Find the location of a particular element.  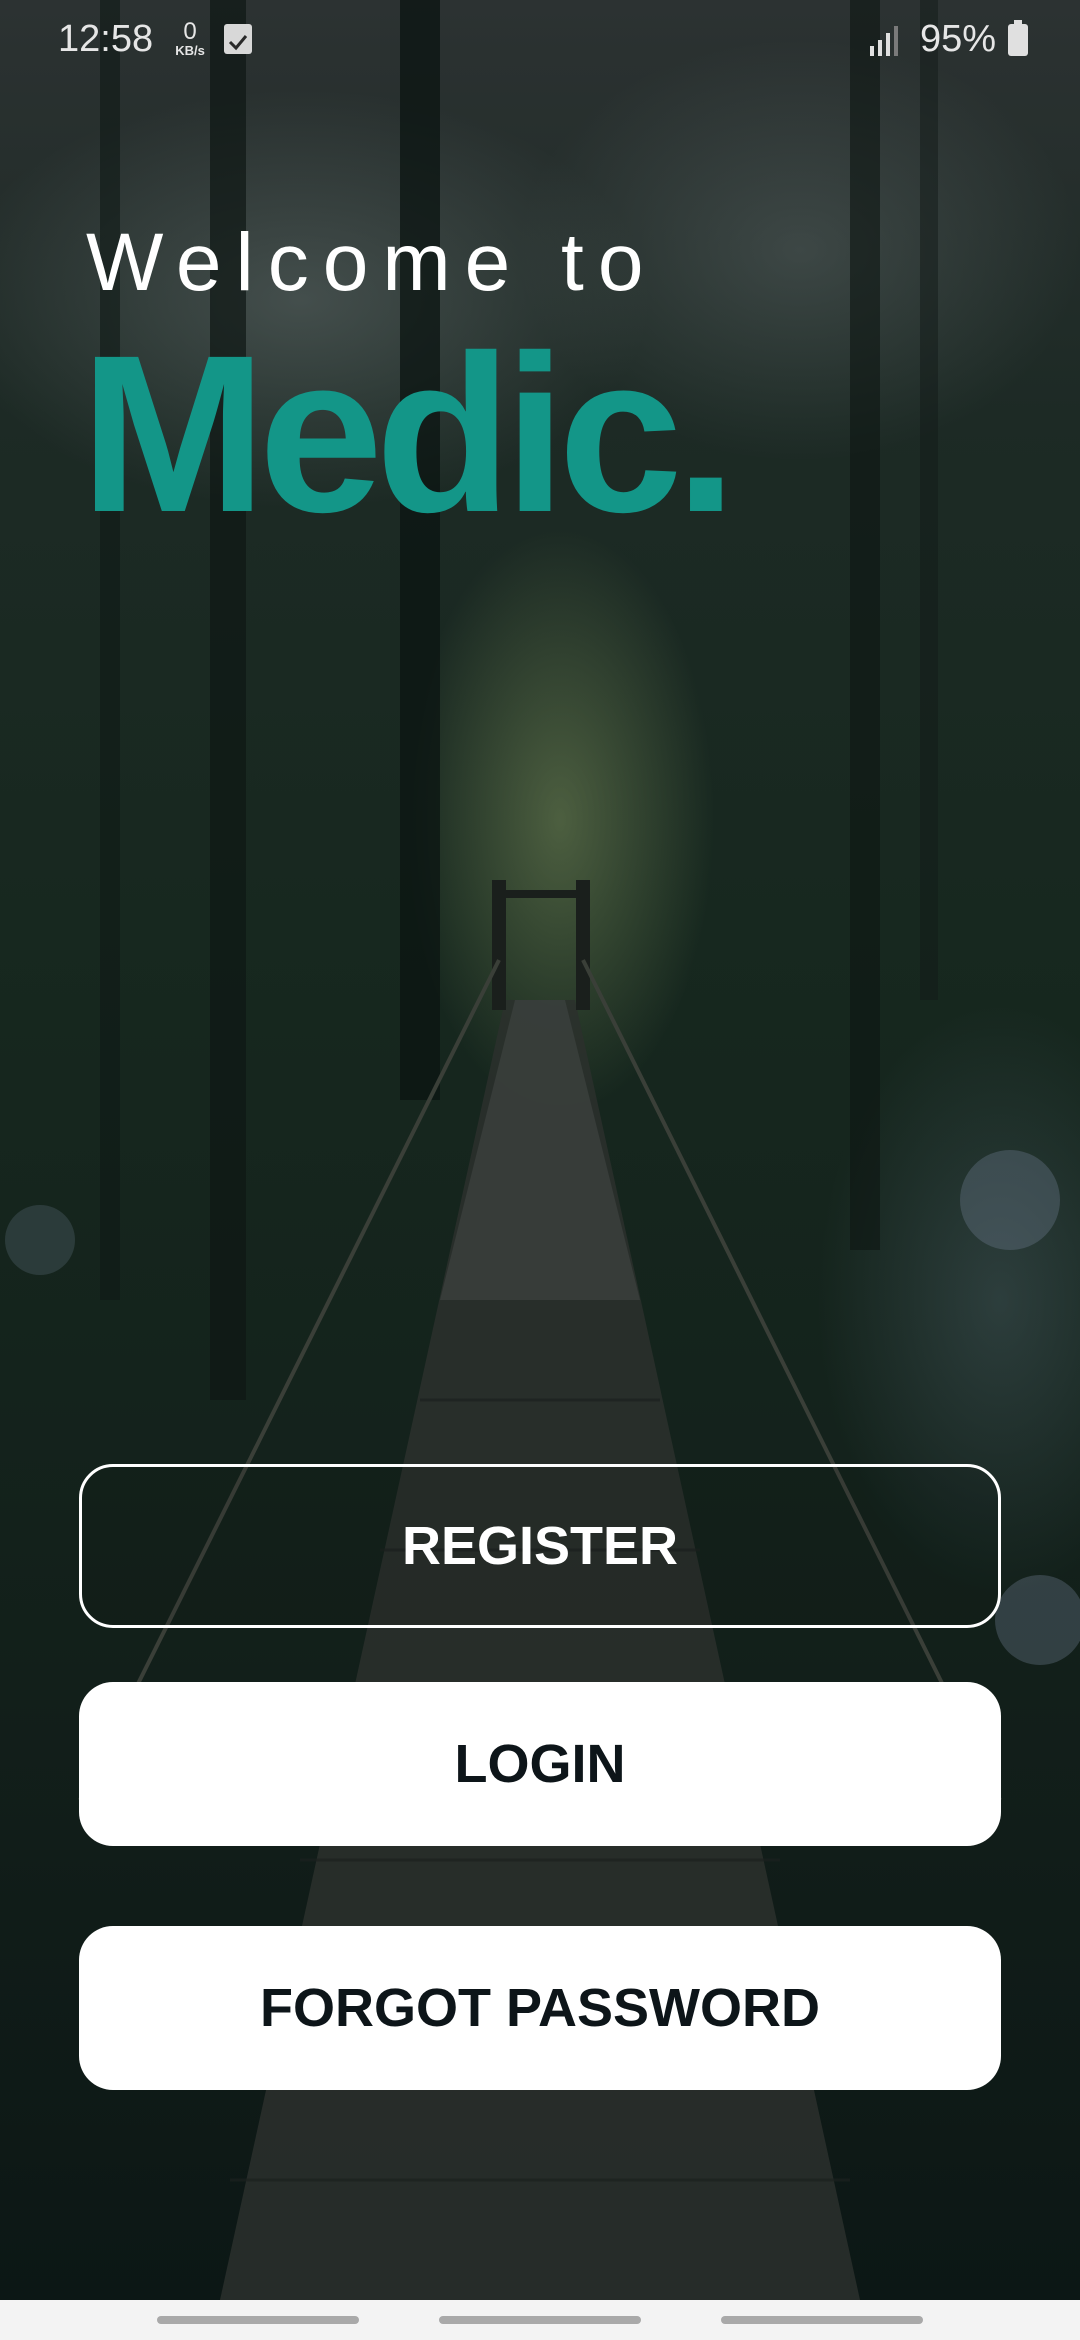

signal-icon is located at coordinates (883, 40).